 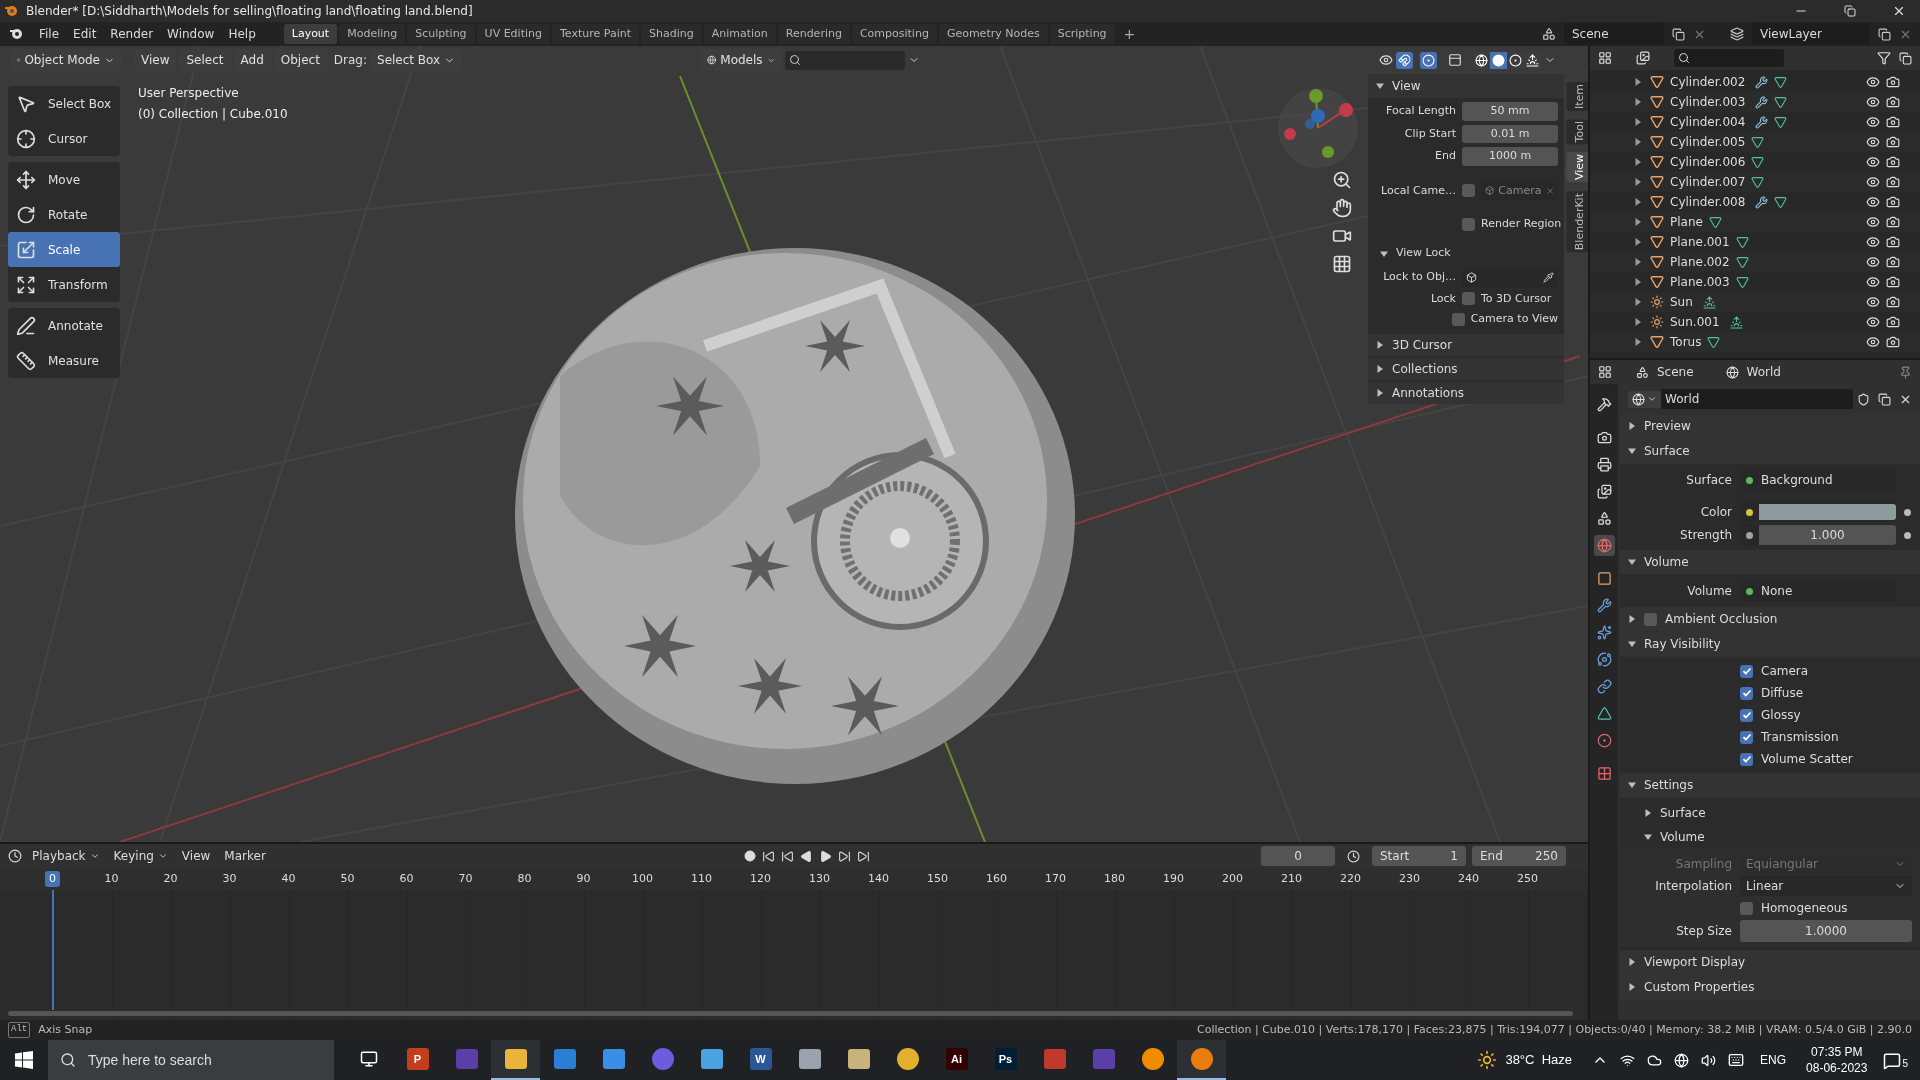 I want to click on world-browse-button, so click(x=1644, y=399).